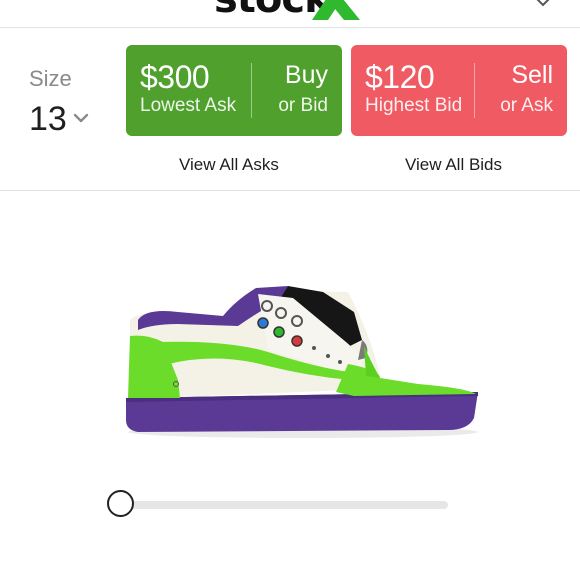 The width and height of the screenshot is (580, 580). What do you see at coordinates (285, 505) in the screenshot?
I see `rotation-slider-track` at bounding box center [285, 505].